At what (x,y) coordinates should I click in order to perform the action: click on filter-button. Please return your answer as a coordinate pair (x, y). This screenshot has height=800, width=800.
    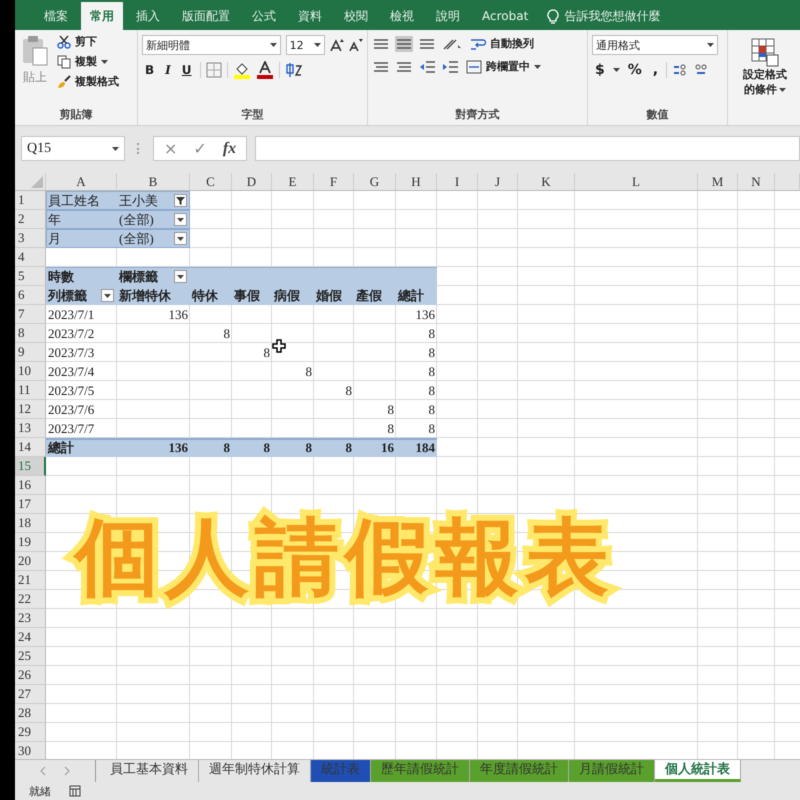
    Looking at the image, I should click on (180, 200).